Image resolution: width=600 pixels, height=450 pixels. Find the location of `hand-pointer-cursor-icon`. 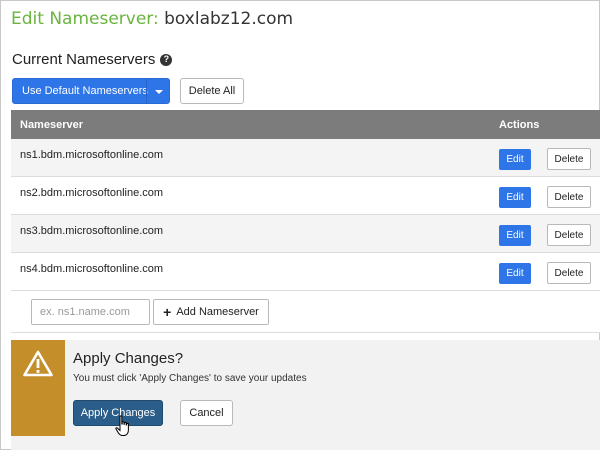

hand-pointer-cursor-icon is located at coordinates (122, 425).